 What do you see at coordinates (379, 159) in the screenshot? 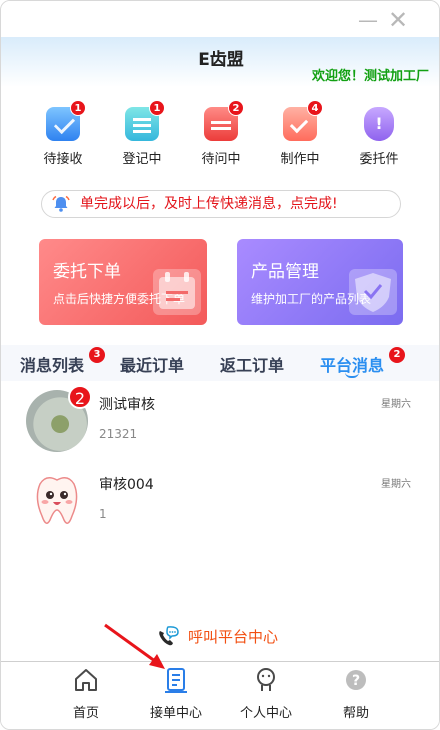
I see `status-label: 委托件` at bounding box center [379, 159].